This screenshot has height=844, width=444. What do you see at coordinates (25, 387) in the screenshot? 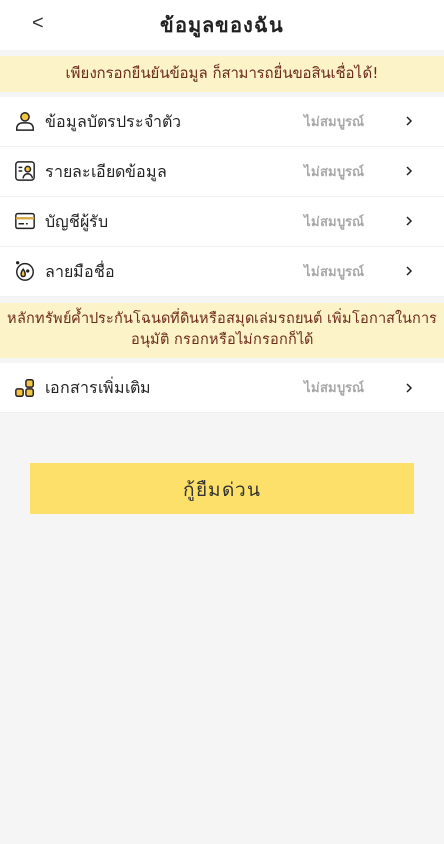
I see `blocks-icon` at bounding box center [25, 387].